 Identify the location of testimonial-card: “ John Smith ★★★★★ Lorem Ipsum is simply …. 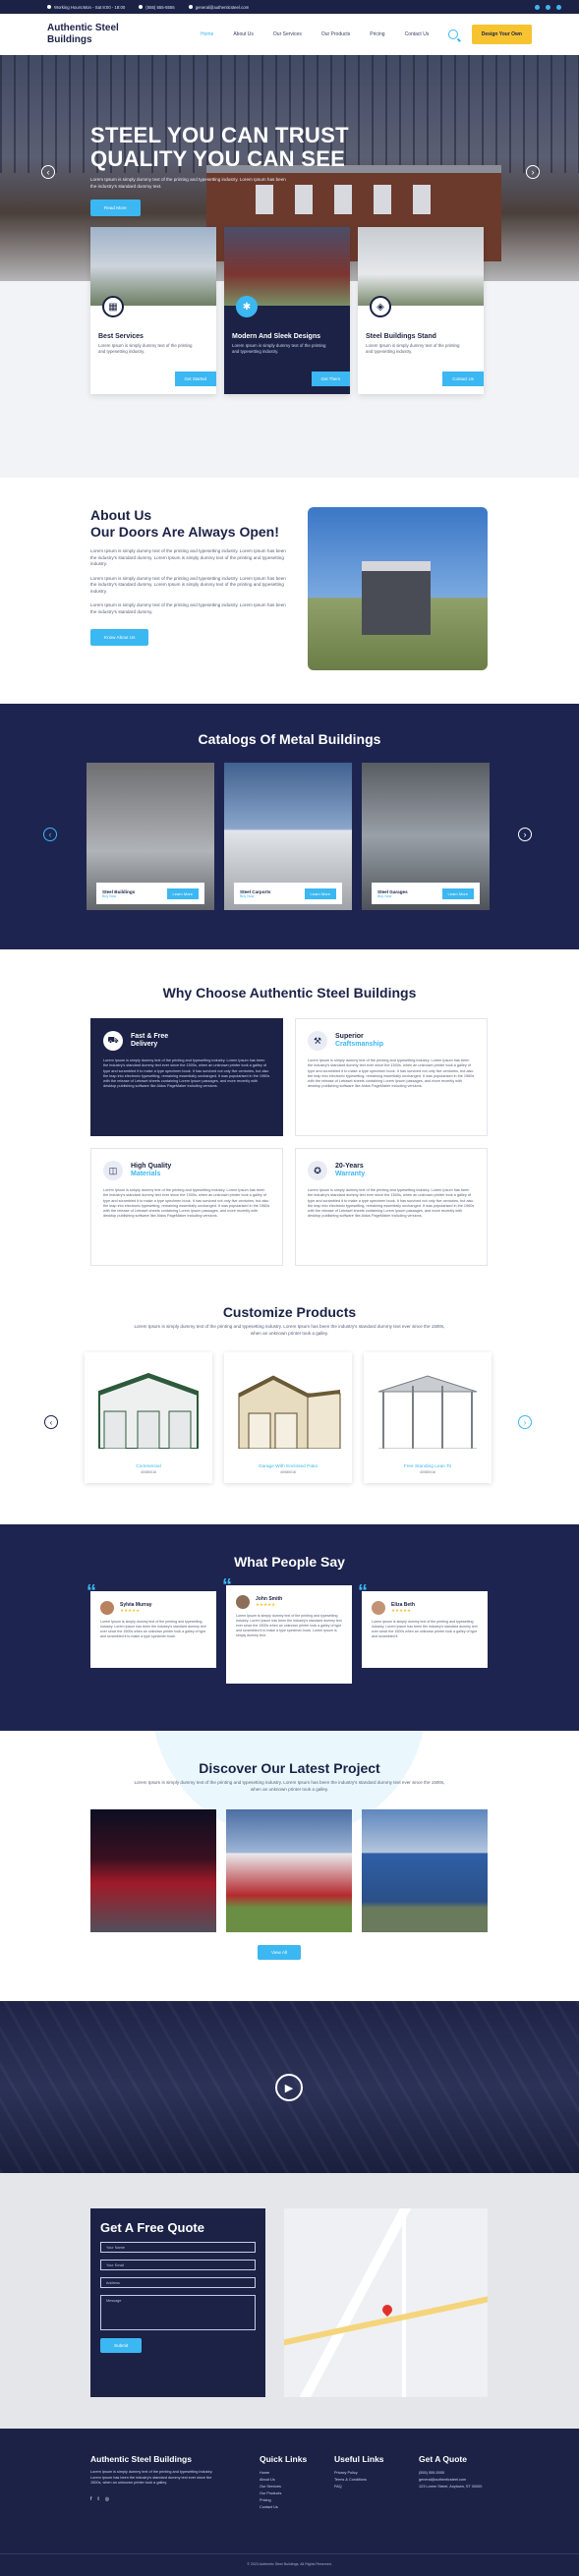
(287, 1630).